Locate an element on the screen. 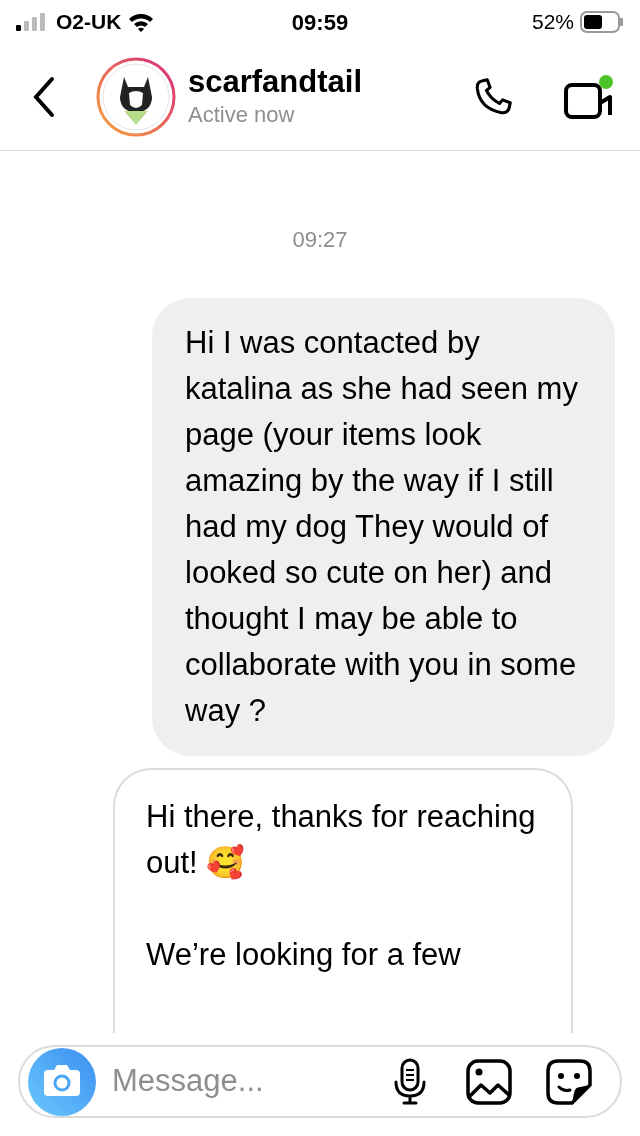  battery-percentage: 52% is located at coordinates (552, 22).